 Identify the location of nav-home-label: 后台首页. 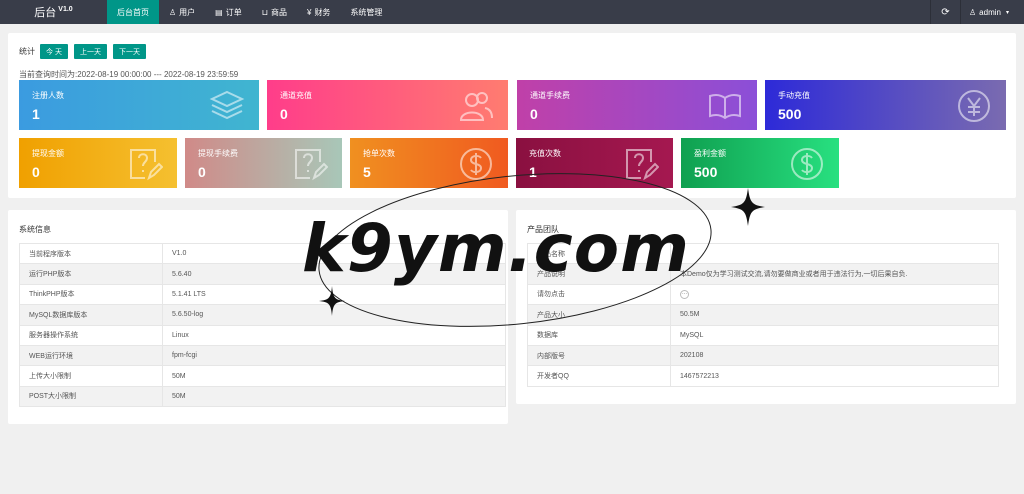
(133, 12).